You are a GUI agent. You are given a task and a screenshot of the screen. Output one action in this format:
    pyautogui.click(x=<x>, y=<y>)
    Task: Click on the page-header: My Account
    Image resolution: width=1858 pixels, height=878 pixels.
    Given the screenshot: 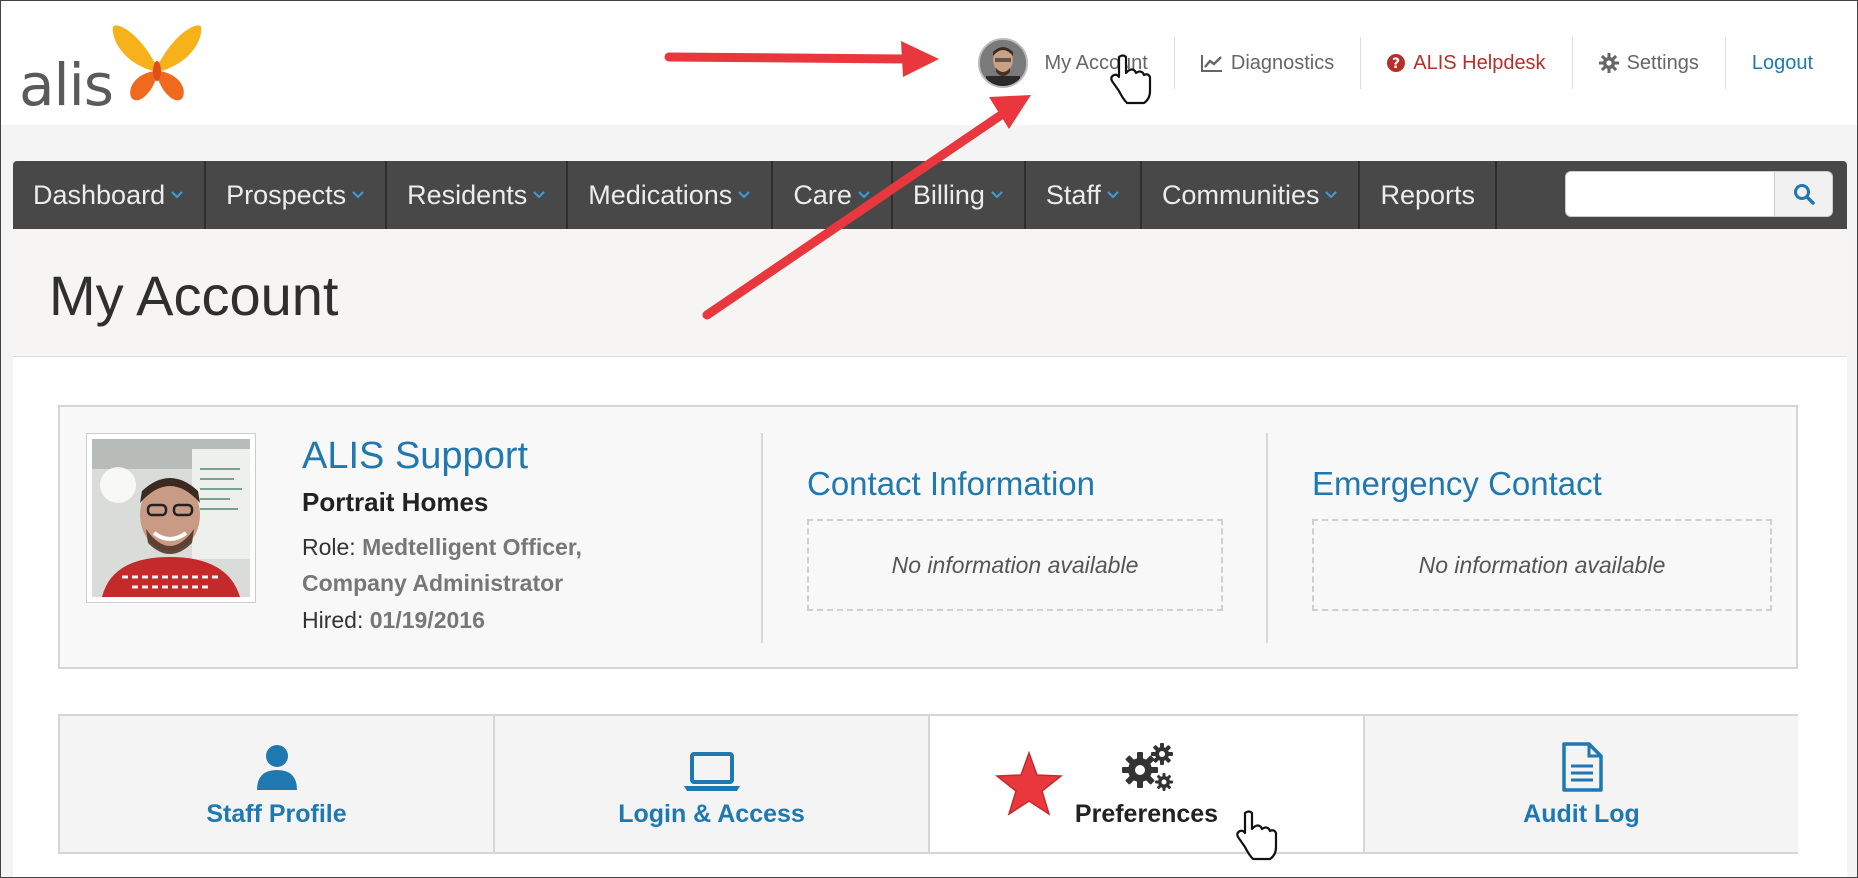 What is the action you would take?
    pyautogui.click(x=930, y=293)
    